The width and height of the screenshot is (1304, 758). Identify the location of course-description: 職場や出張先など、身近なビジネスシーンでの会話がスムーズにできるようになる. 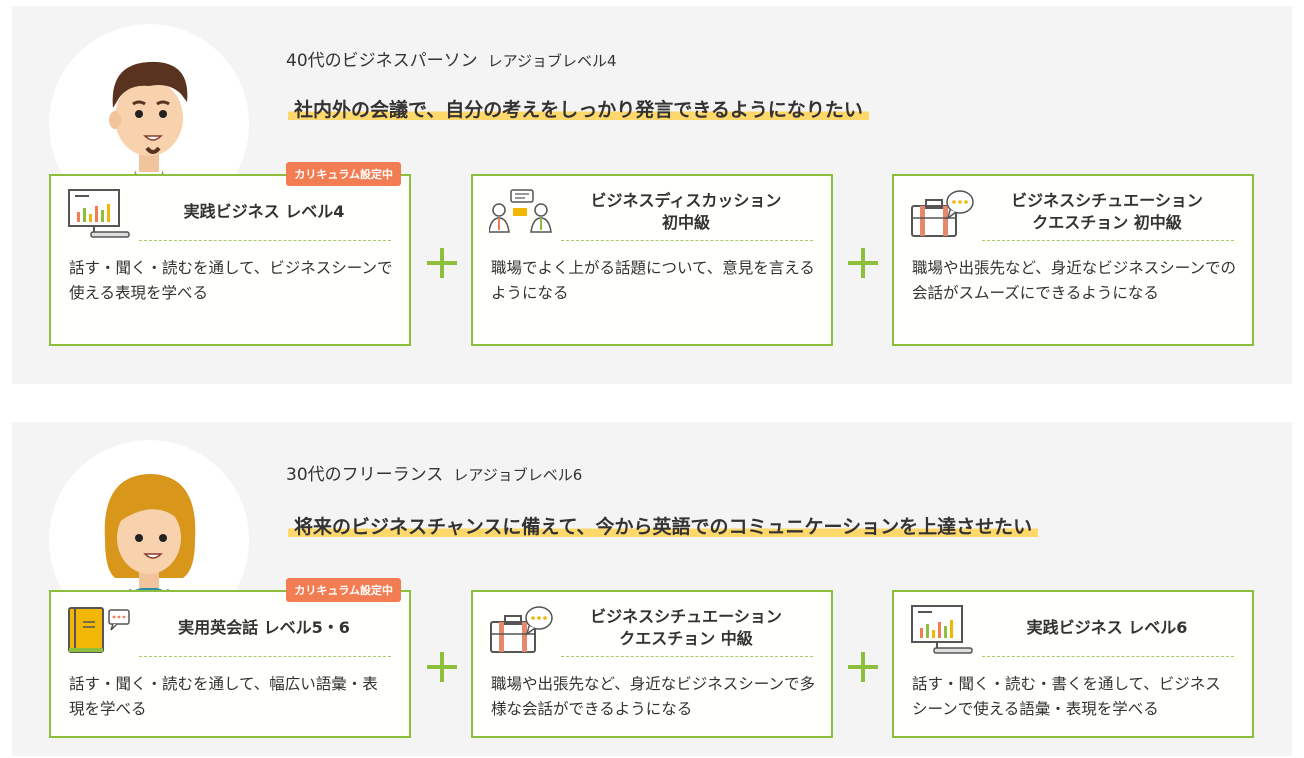
(1074, 280).